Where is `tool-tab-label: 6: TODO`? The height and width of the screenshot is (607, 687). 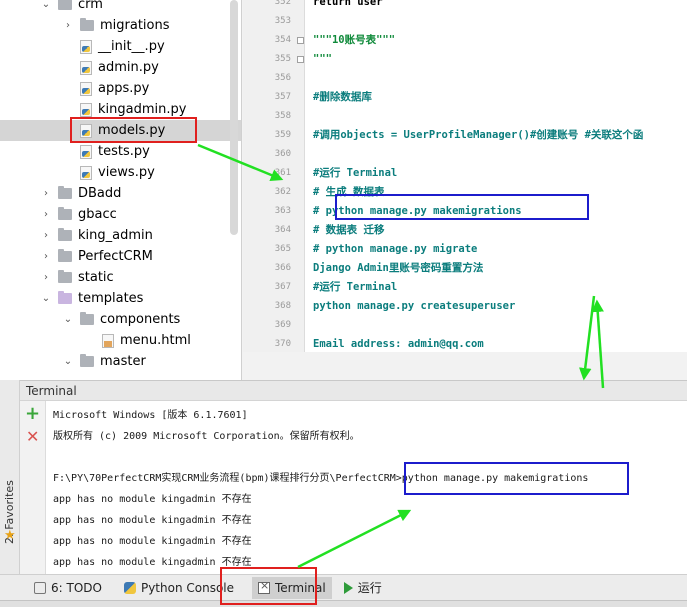 tool-tab-label: 6: TODO is located at coordinates (76, 587).